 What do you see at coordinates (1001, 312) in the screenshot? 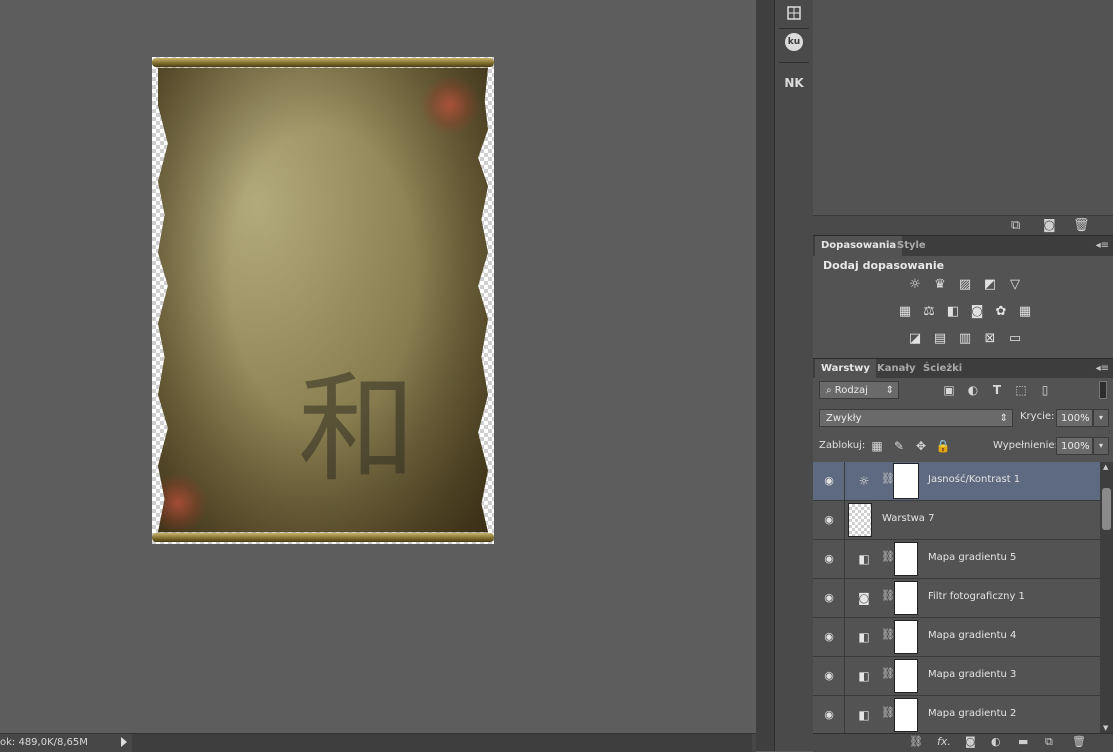
I see `channel-mixer-icon: ✿` at bounding box center [1001, 312].